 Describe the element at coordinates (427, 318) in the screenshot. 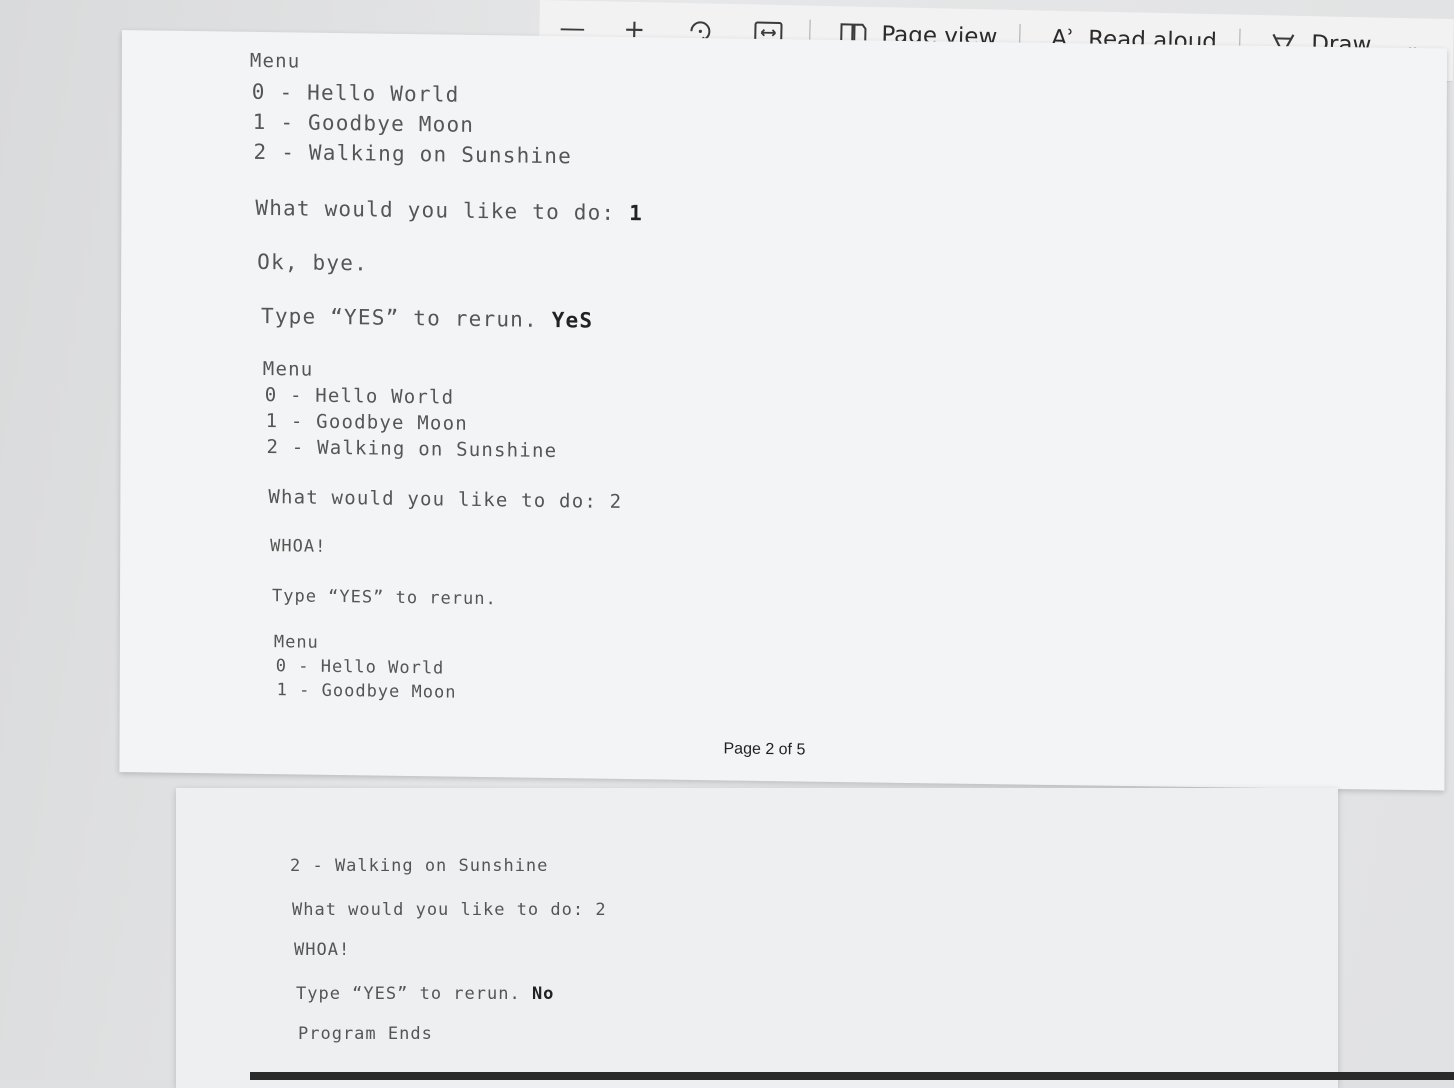

I see `console-line: Type “YES” to rerun. YeS` at that location.